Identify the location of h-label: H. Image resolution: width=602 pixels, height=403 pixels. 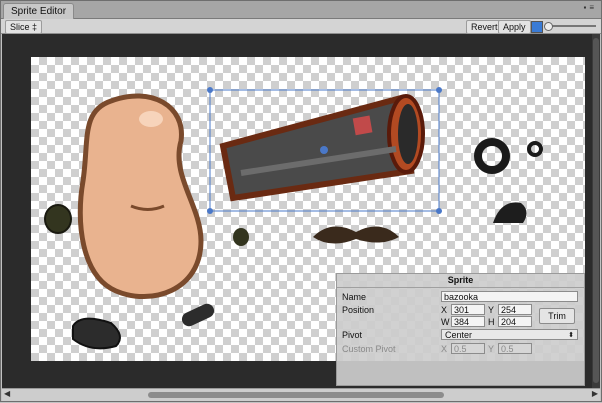
(491, 322).